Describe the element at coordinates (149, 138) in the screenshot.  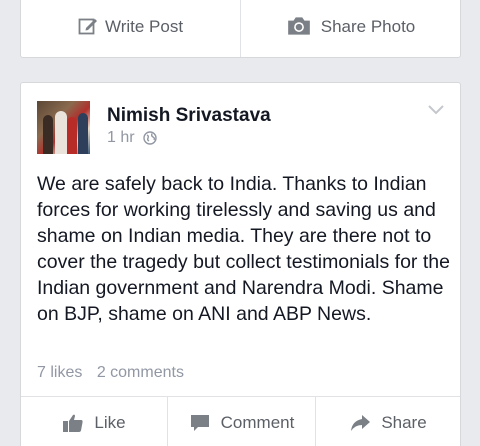
I see `globe-icon` at that location.